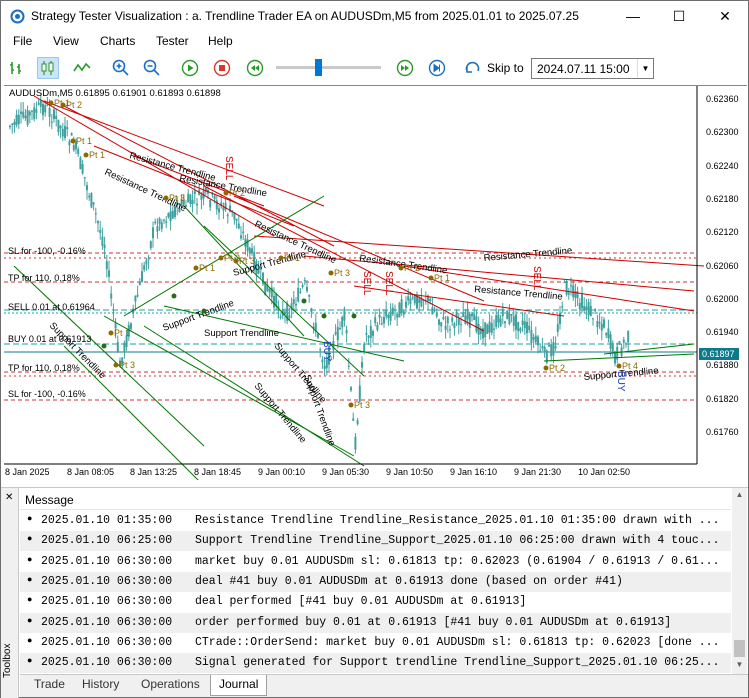 The image size is (749, 698). What do you see at coordinates (44, 278) in the screenshot?
I see `level-label-tp-top: TP for 110, 0.18%` at bounding box center [44, 278].